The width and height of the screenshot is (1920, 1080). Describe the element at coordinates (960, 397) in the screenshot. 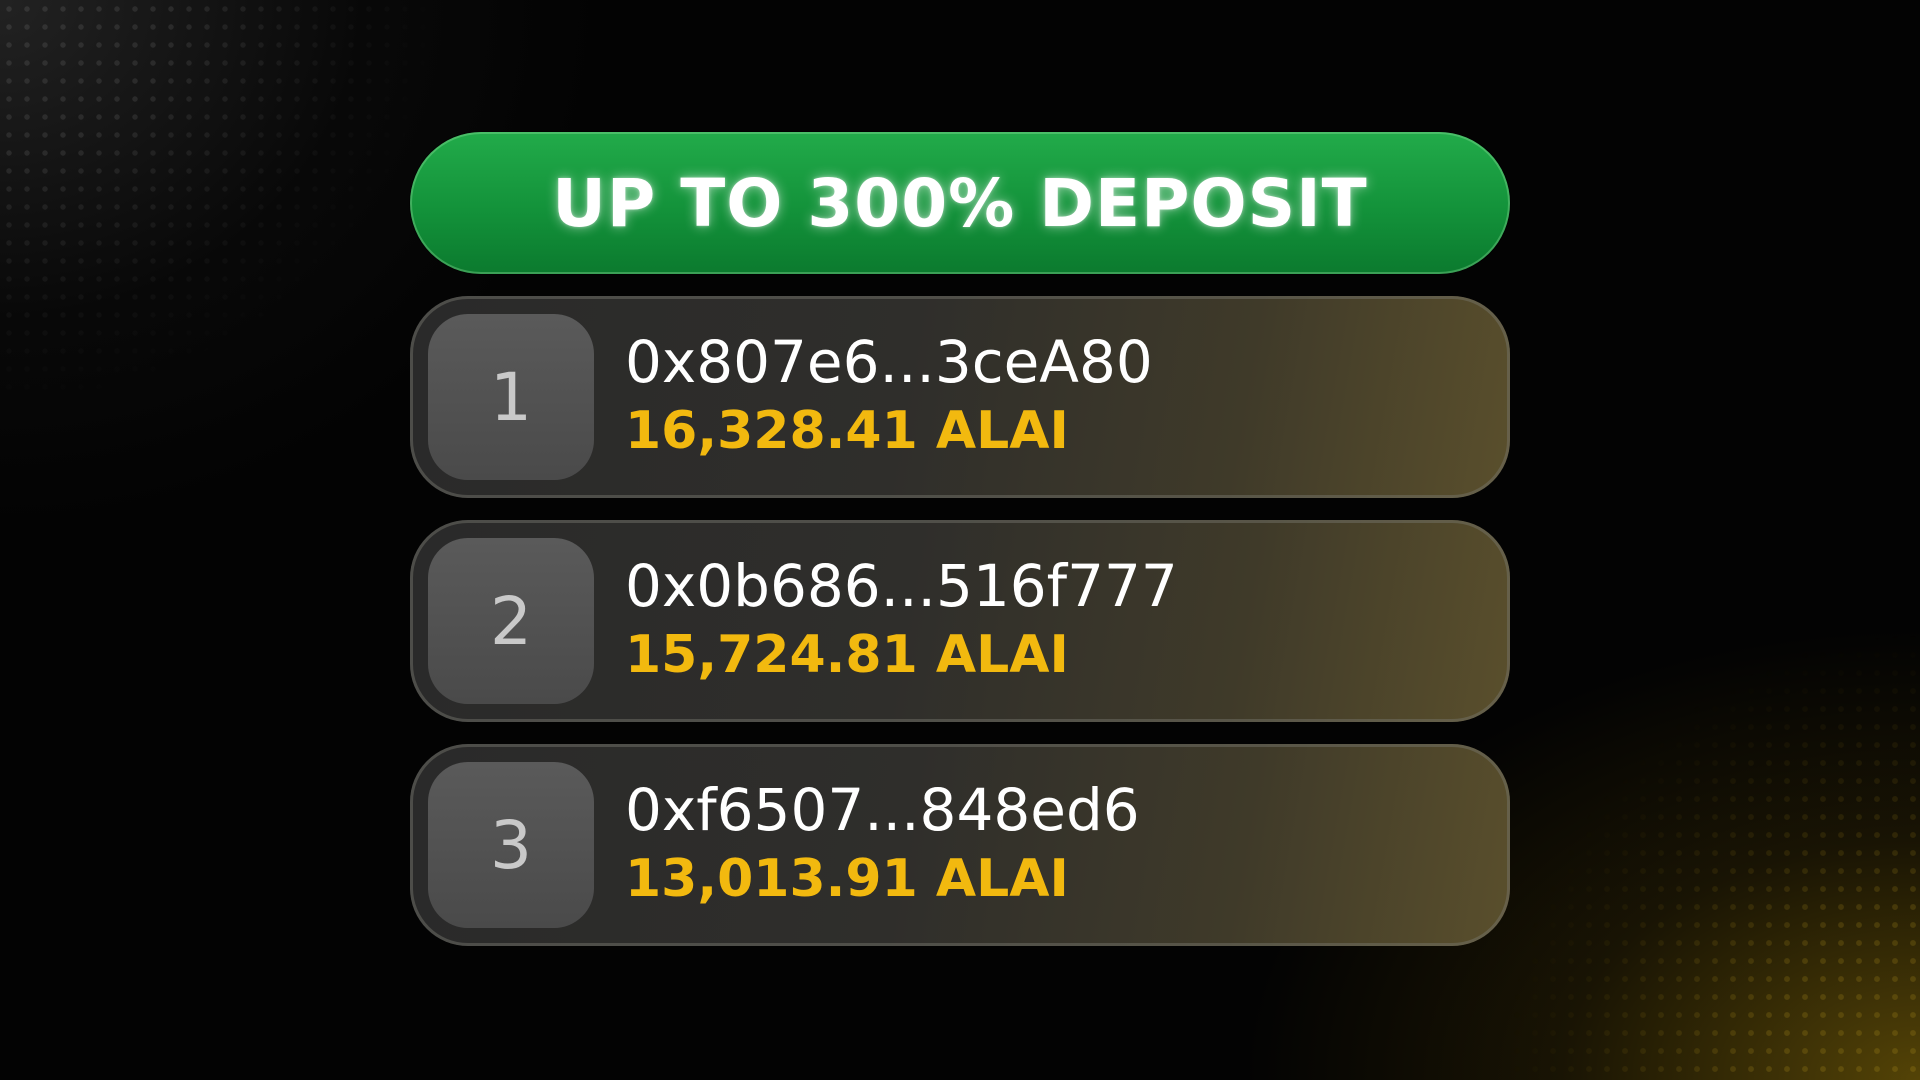

I see `leaderboard-row: 1 0x807e6...3ceA80 16,328.41 ALAI` at that location.